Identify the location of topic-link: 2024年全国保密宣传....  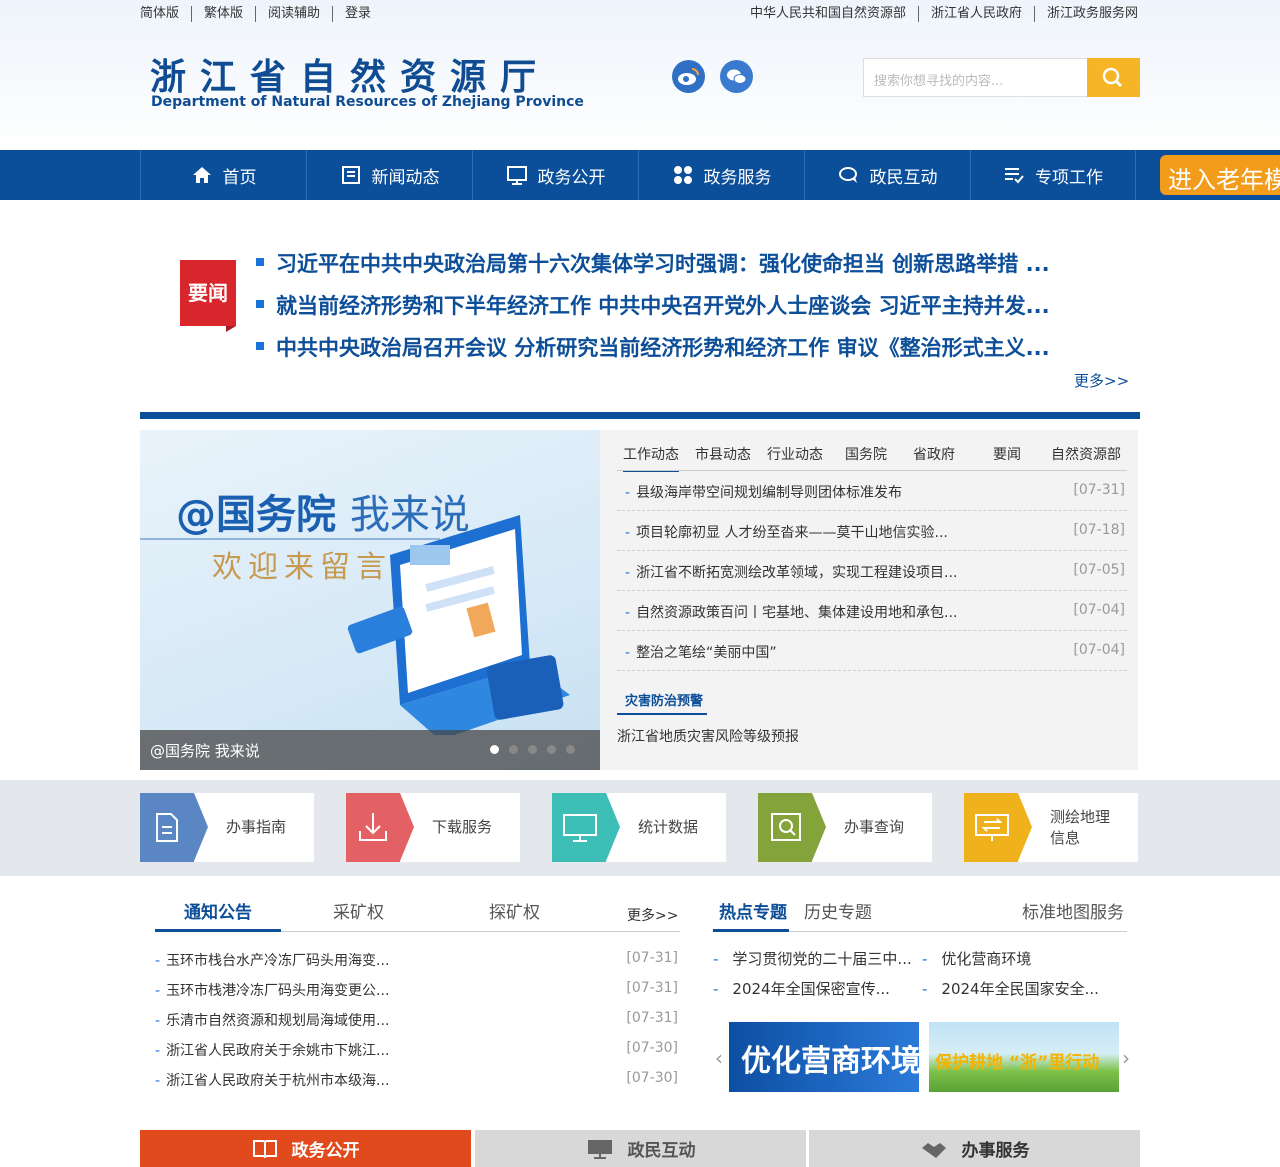
(801, 988).